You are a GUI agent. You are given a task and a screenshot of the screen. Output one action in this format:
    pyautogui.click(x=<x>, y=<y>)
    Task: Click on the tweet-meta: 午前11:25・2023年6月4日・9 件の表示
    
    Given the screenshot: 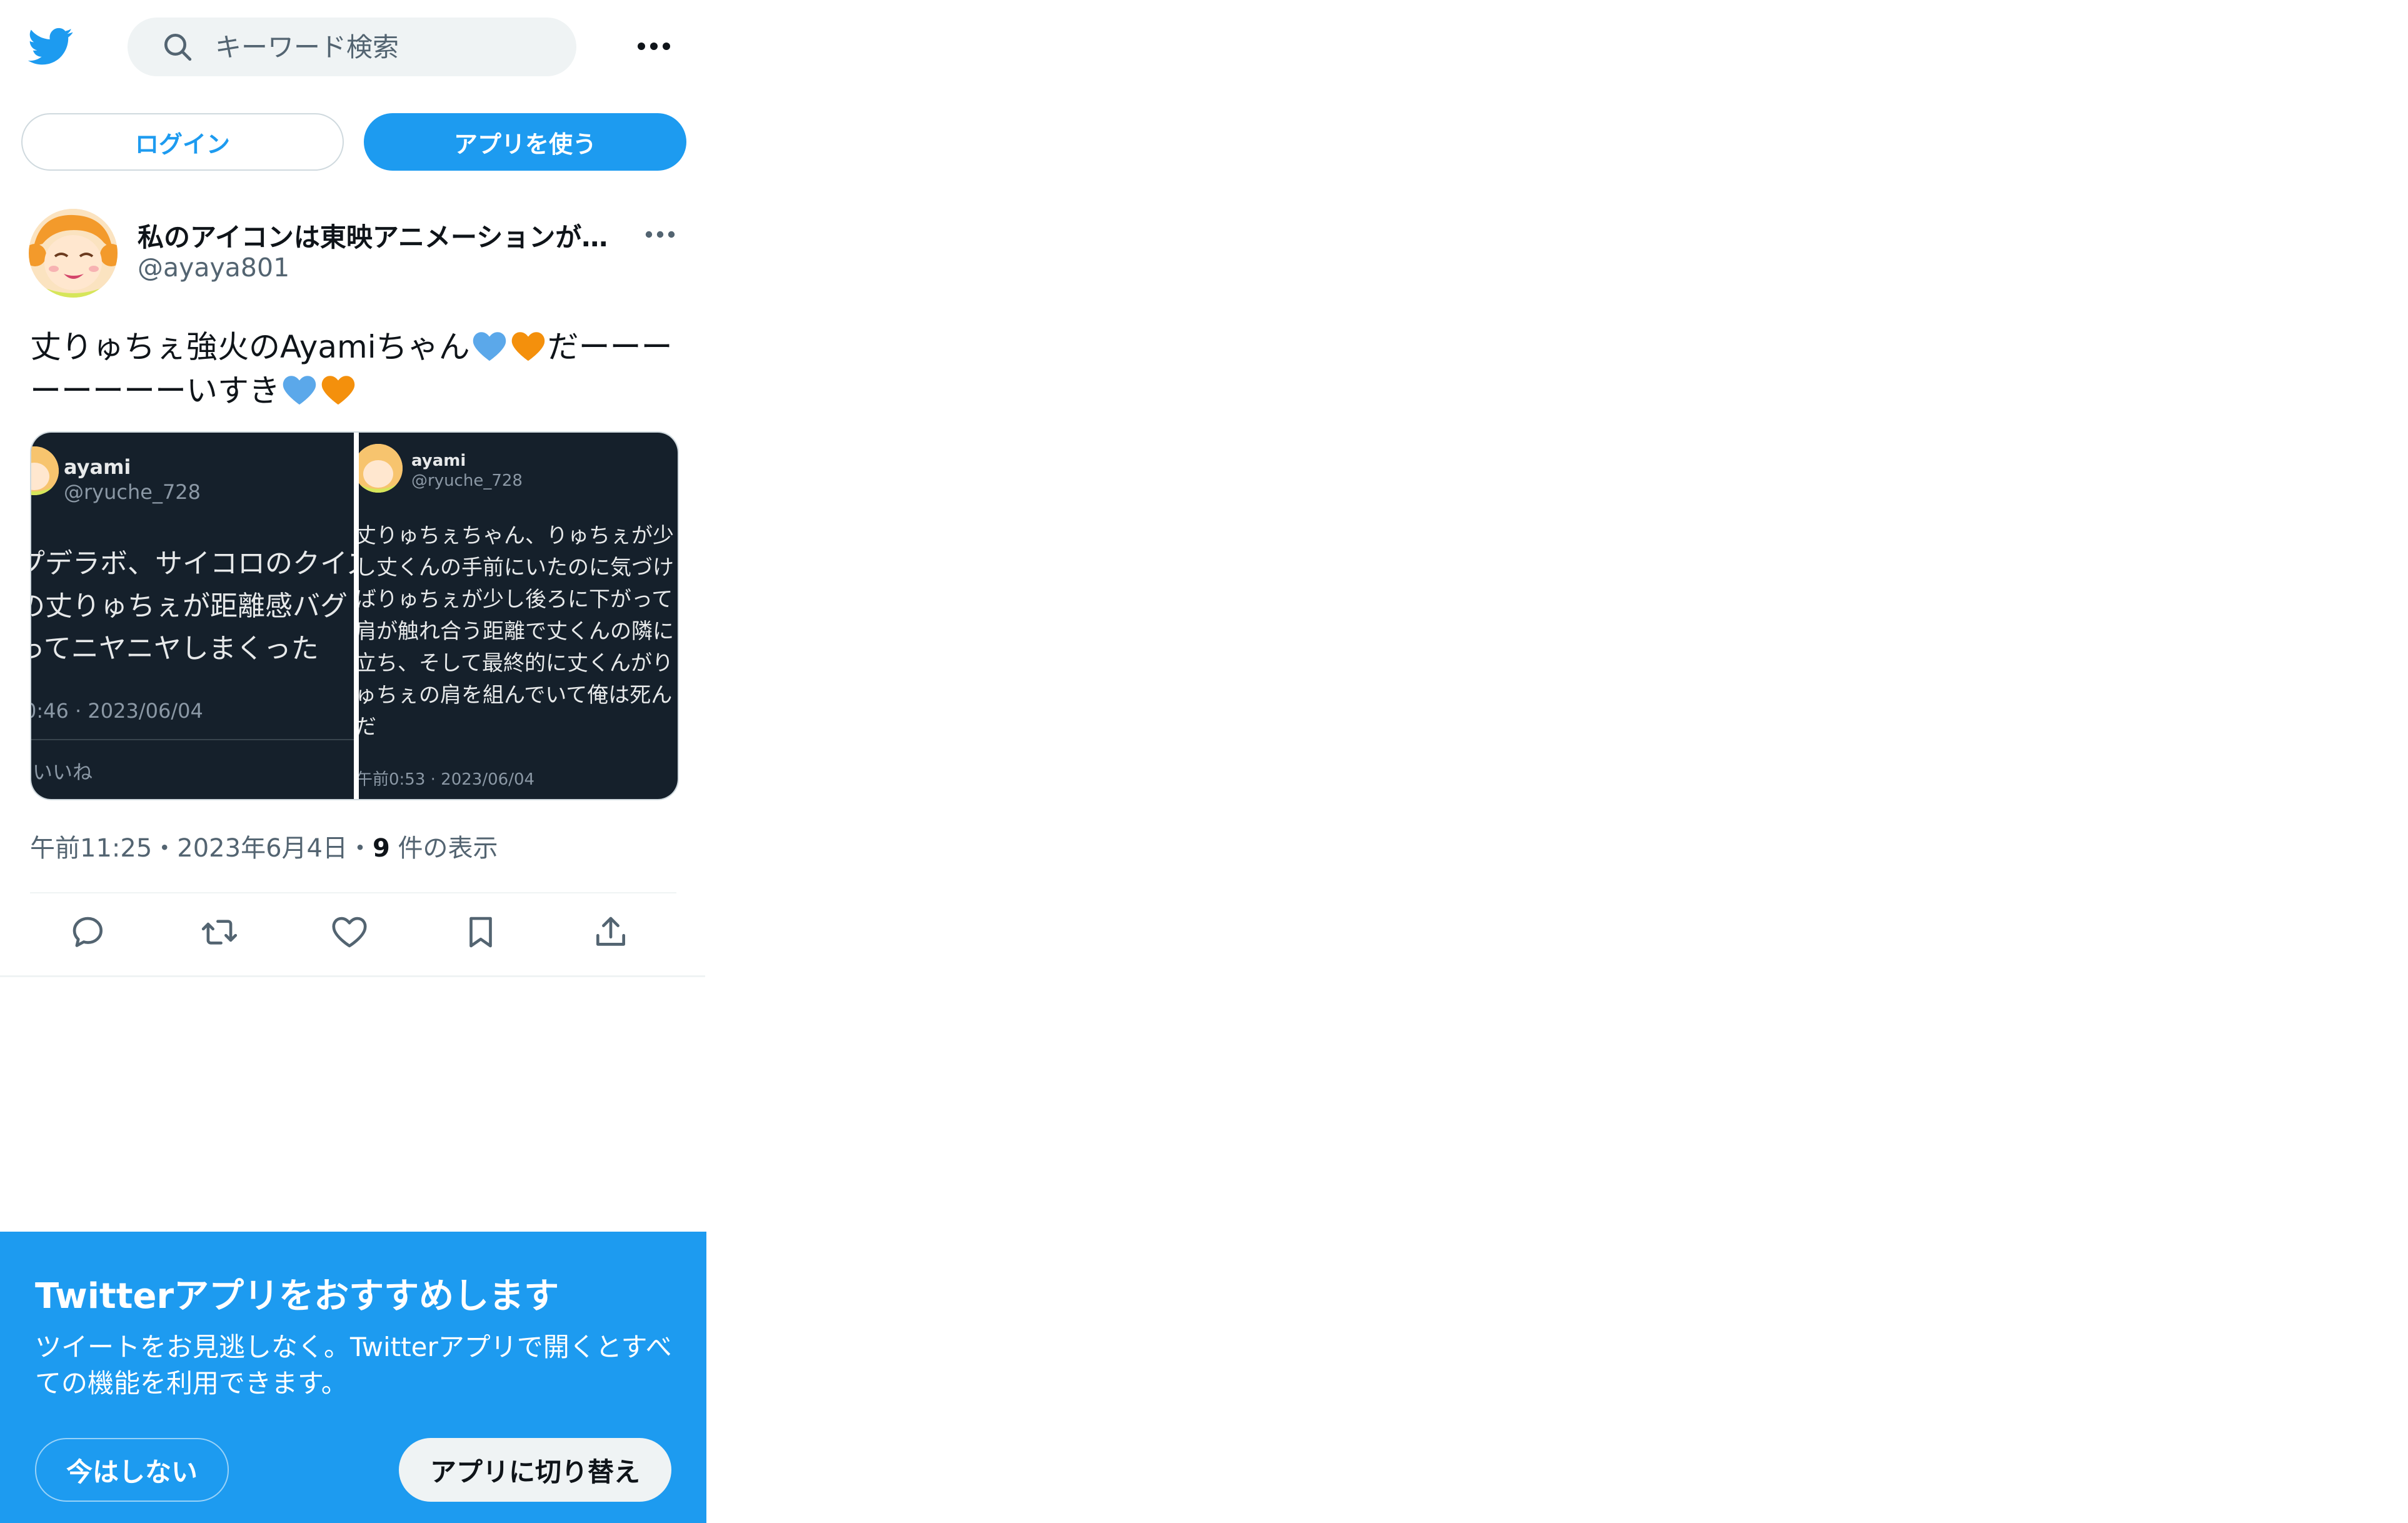 What is the action you would take?
    pyautogui.click(x=264, y=846)
    